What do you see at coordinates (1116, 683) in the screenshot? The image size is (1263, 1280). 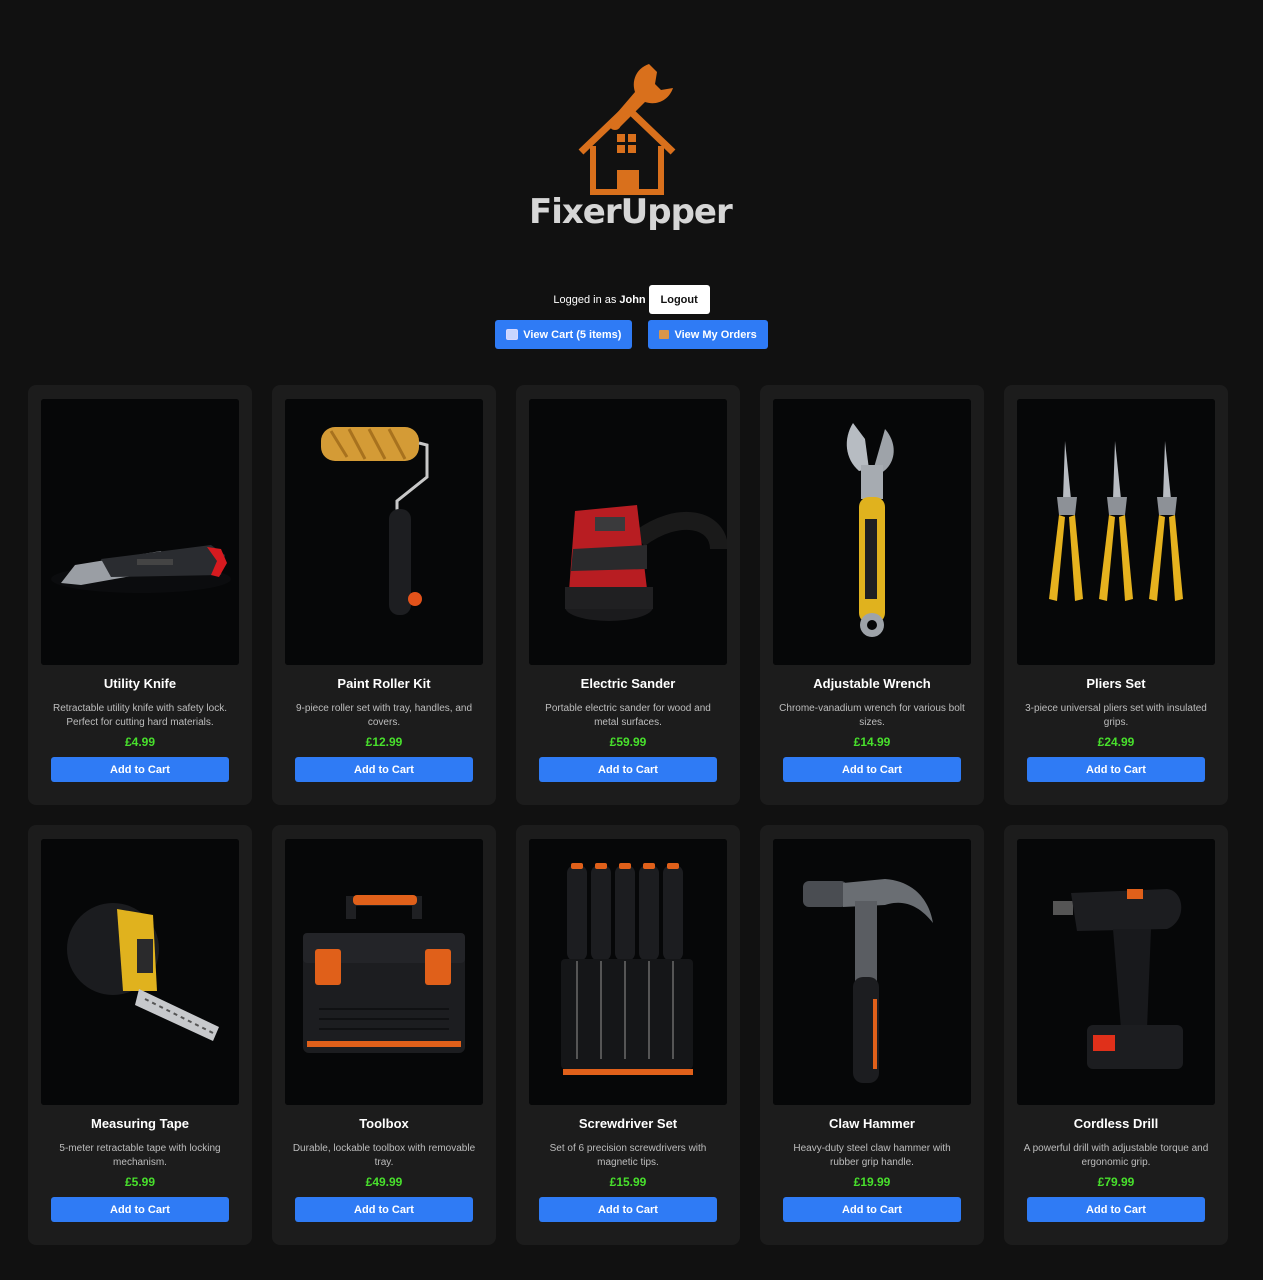 I see `product-name: Pliers Set` at bounding box center [1116, 683].